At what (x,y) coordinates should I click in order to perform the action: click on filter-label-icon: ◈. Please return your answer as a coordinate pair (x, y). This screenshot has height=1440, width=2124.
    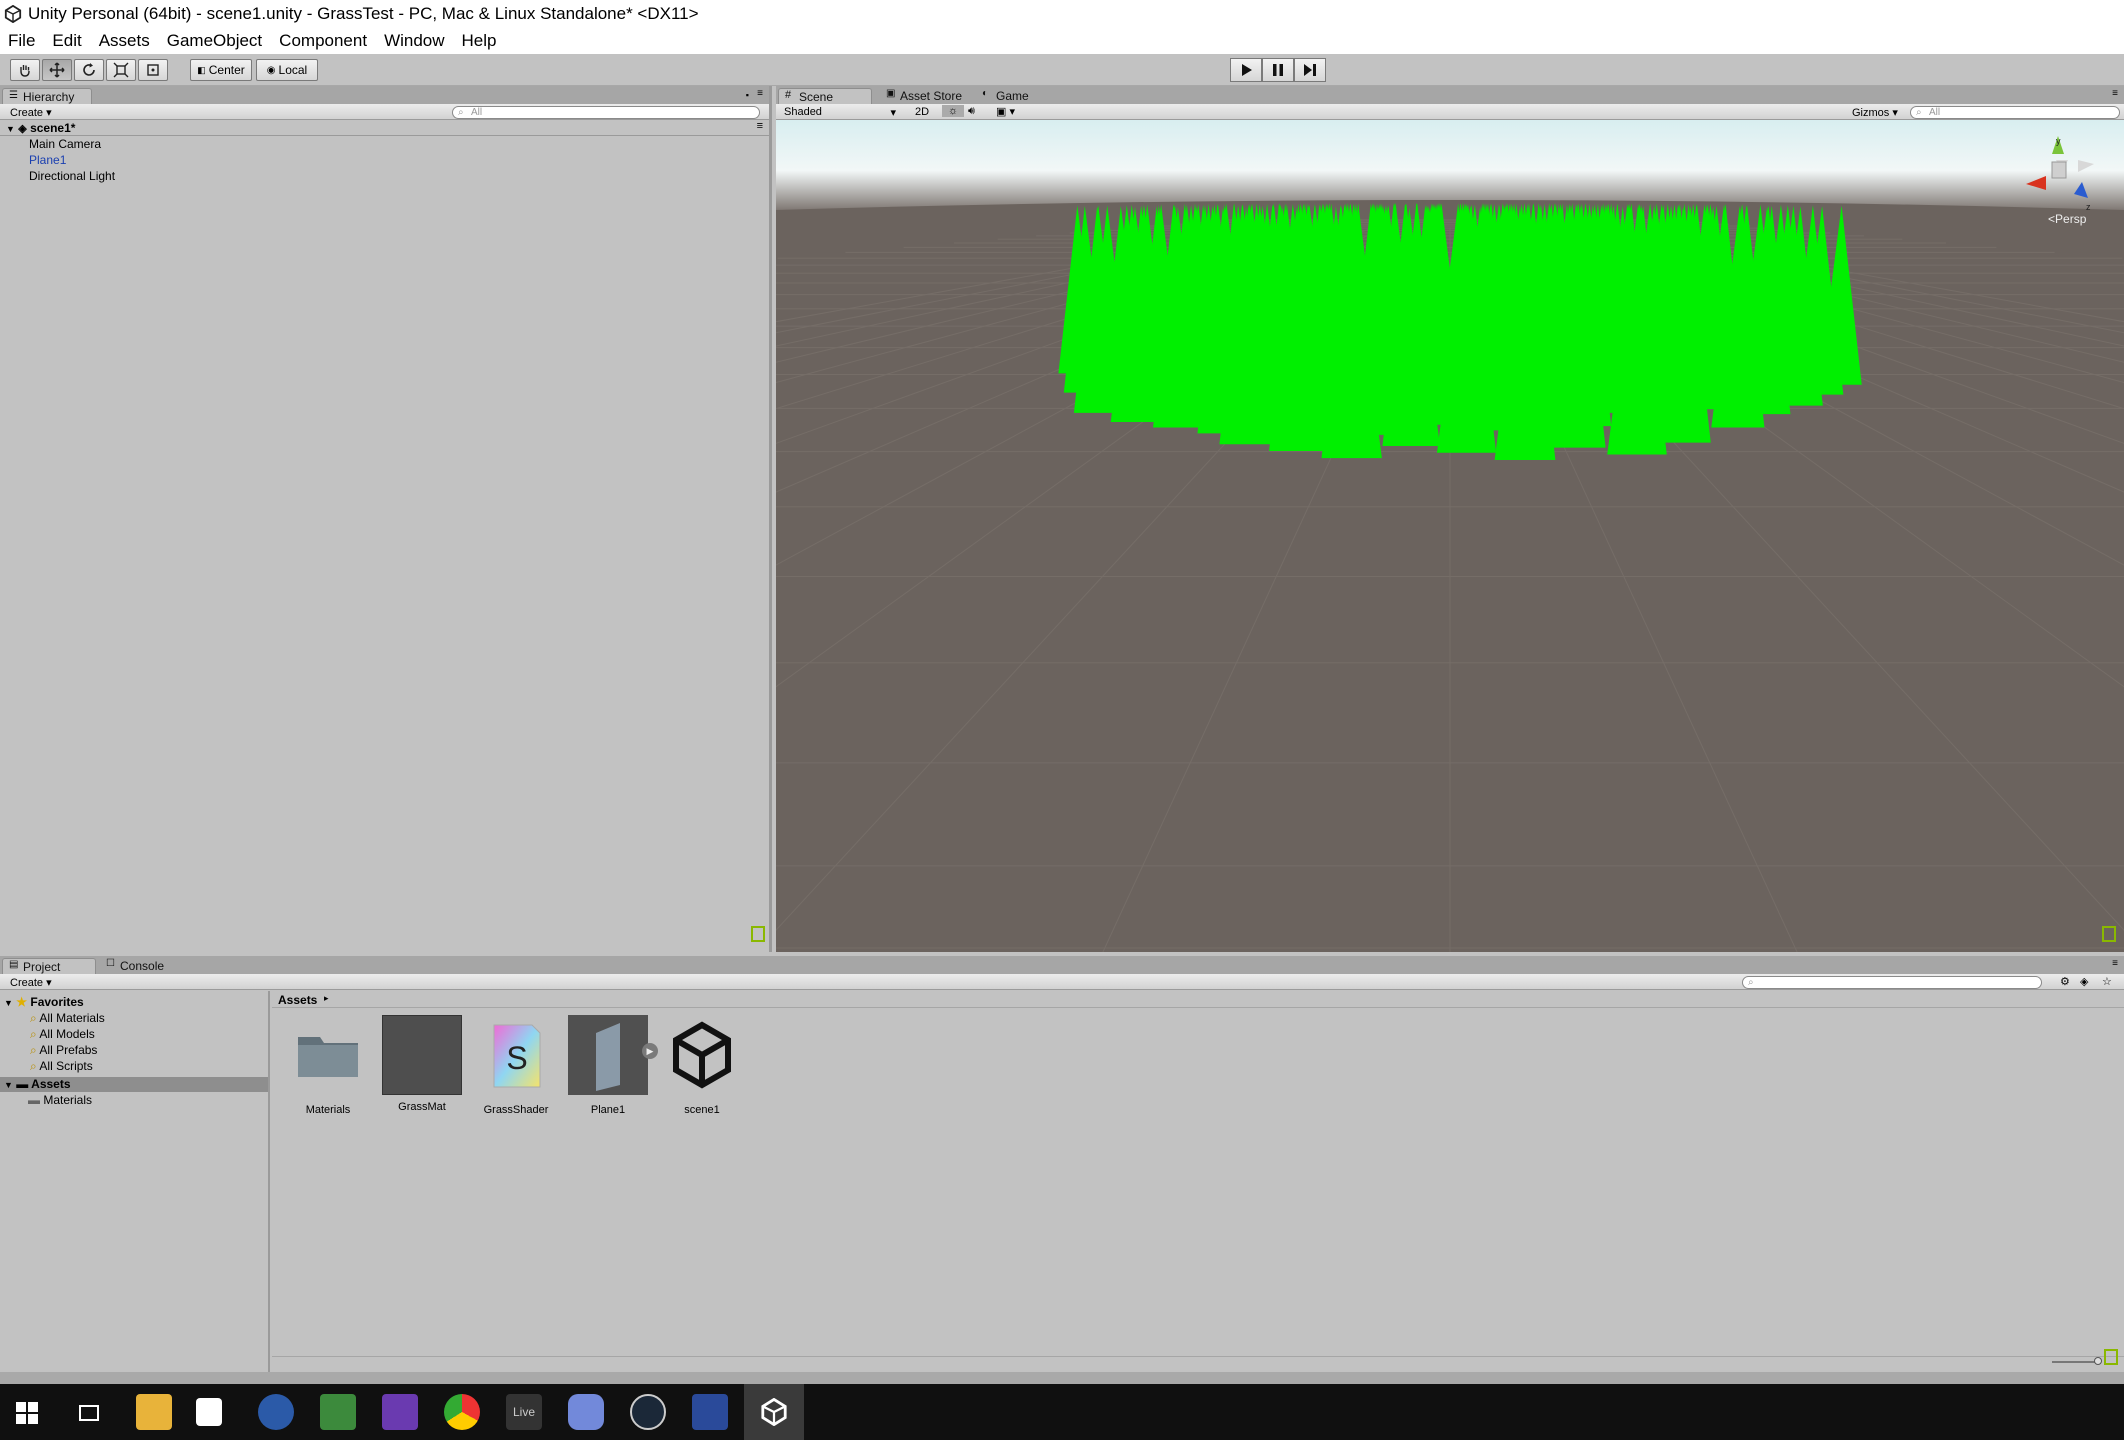
    Looking at the image, I should click on (2084, 981).